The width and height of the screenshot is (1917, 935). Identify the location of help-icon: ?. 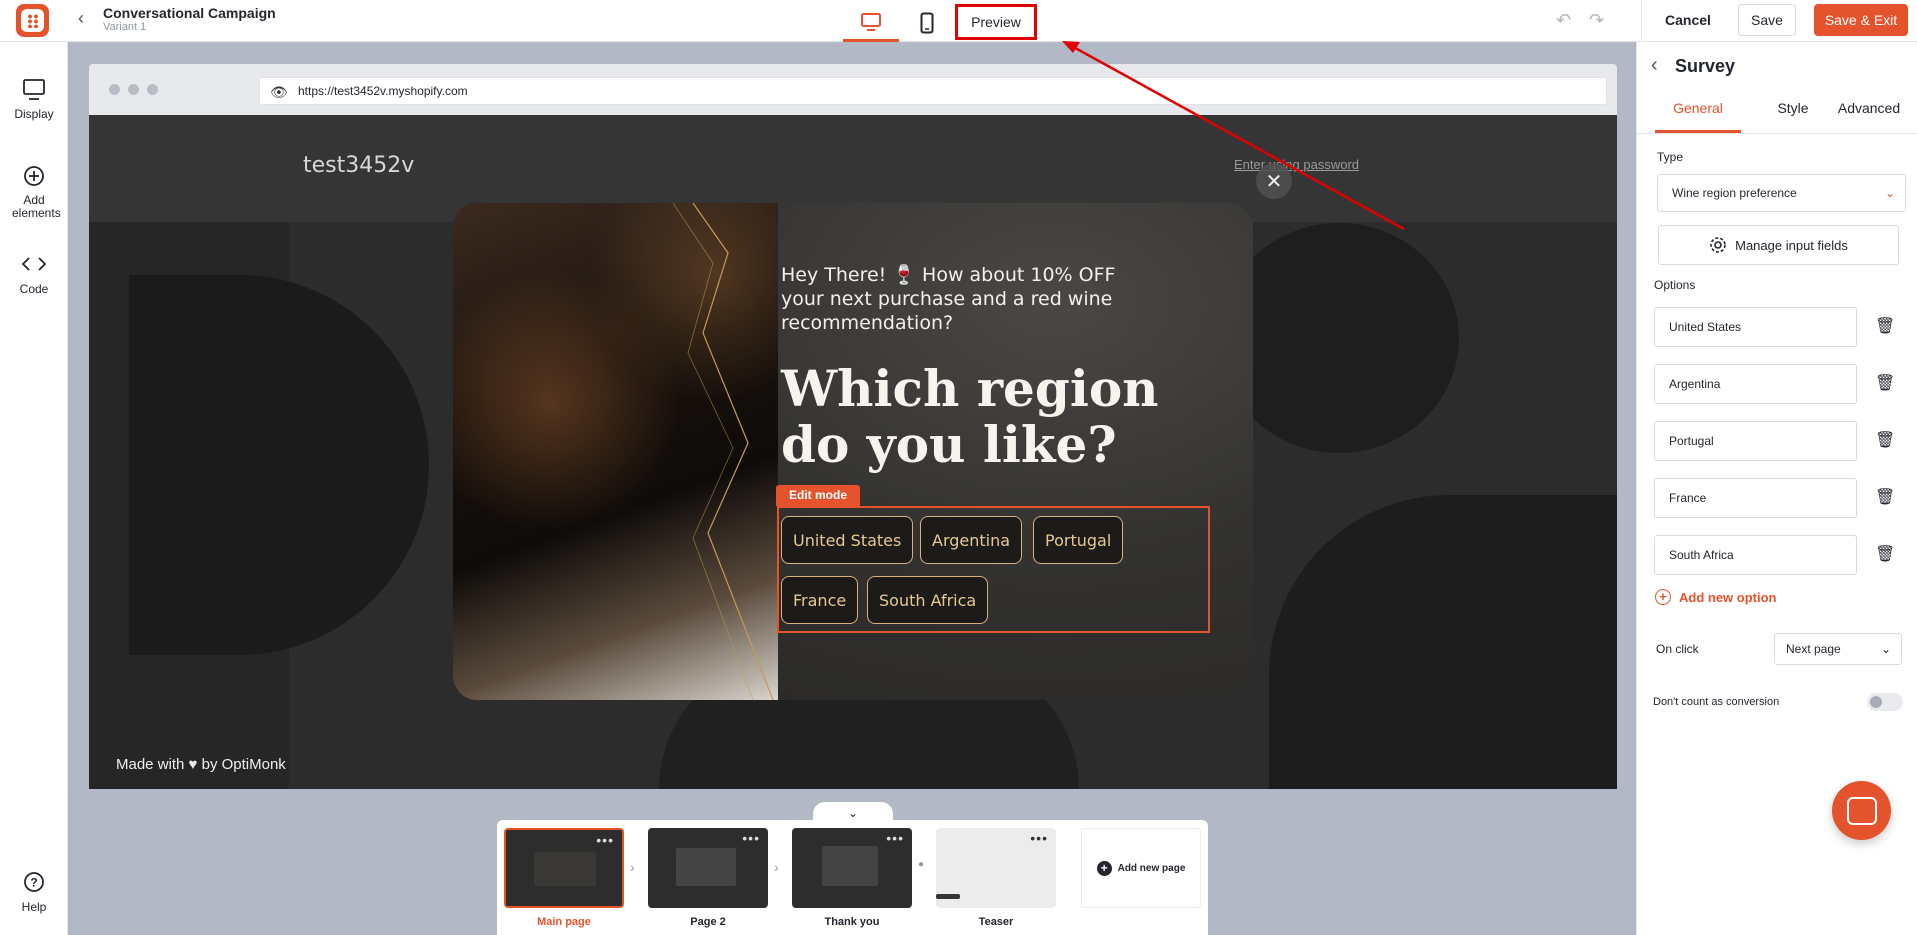
(34, 882).